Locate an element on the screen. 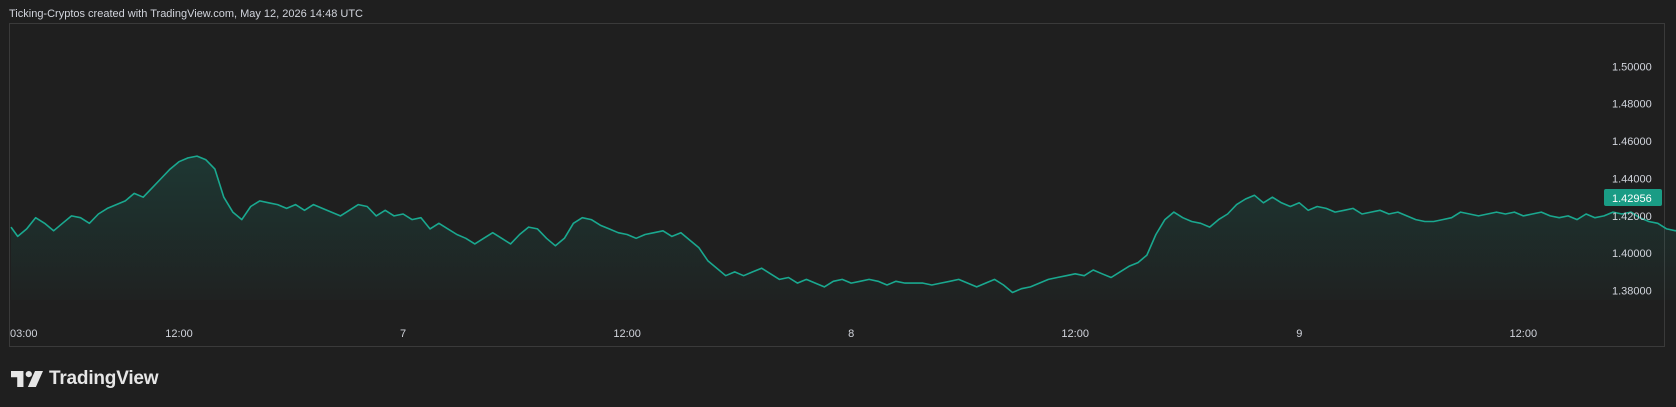 The height and width of the screenshot is (407, 1676). last-price-label: 1.42956 is located at coordinates (1632, 199).